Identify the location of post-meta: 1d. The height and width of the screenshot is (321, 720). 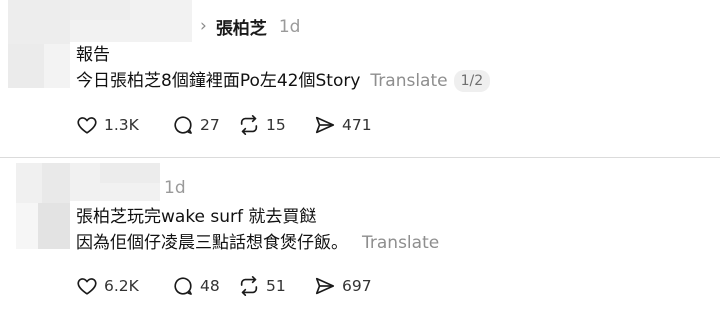
(175, 188).